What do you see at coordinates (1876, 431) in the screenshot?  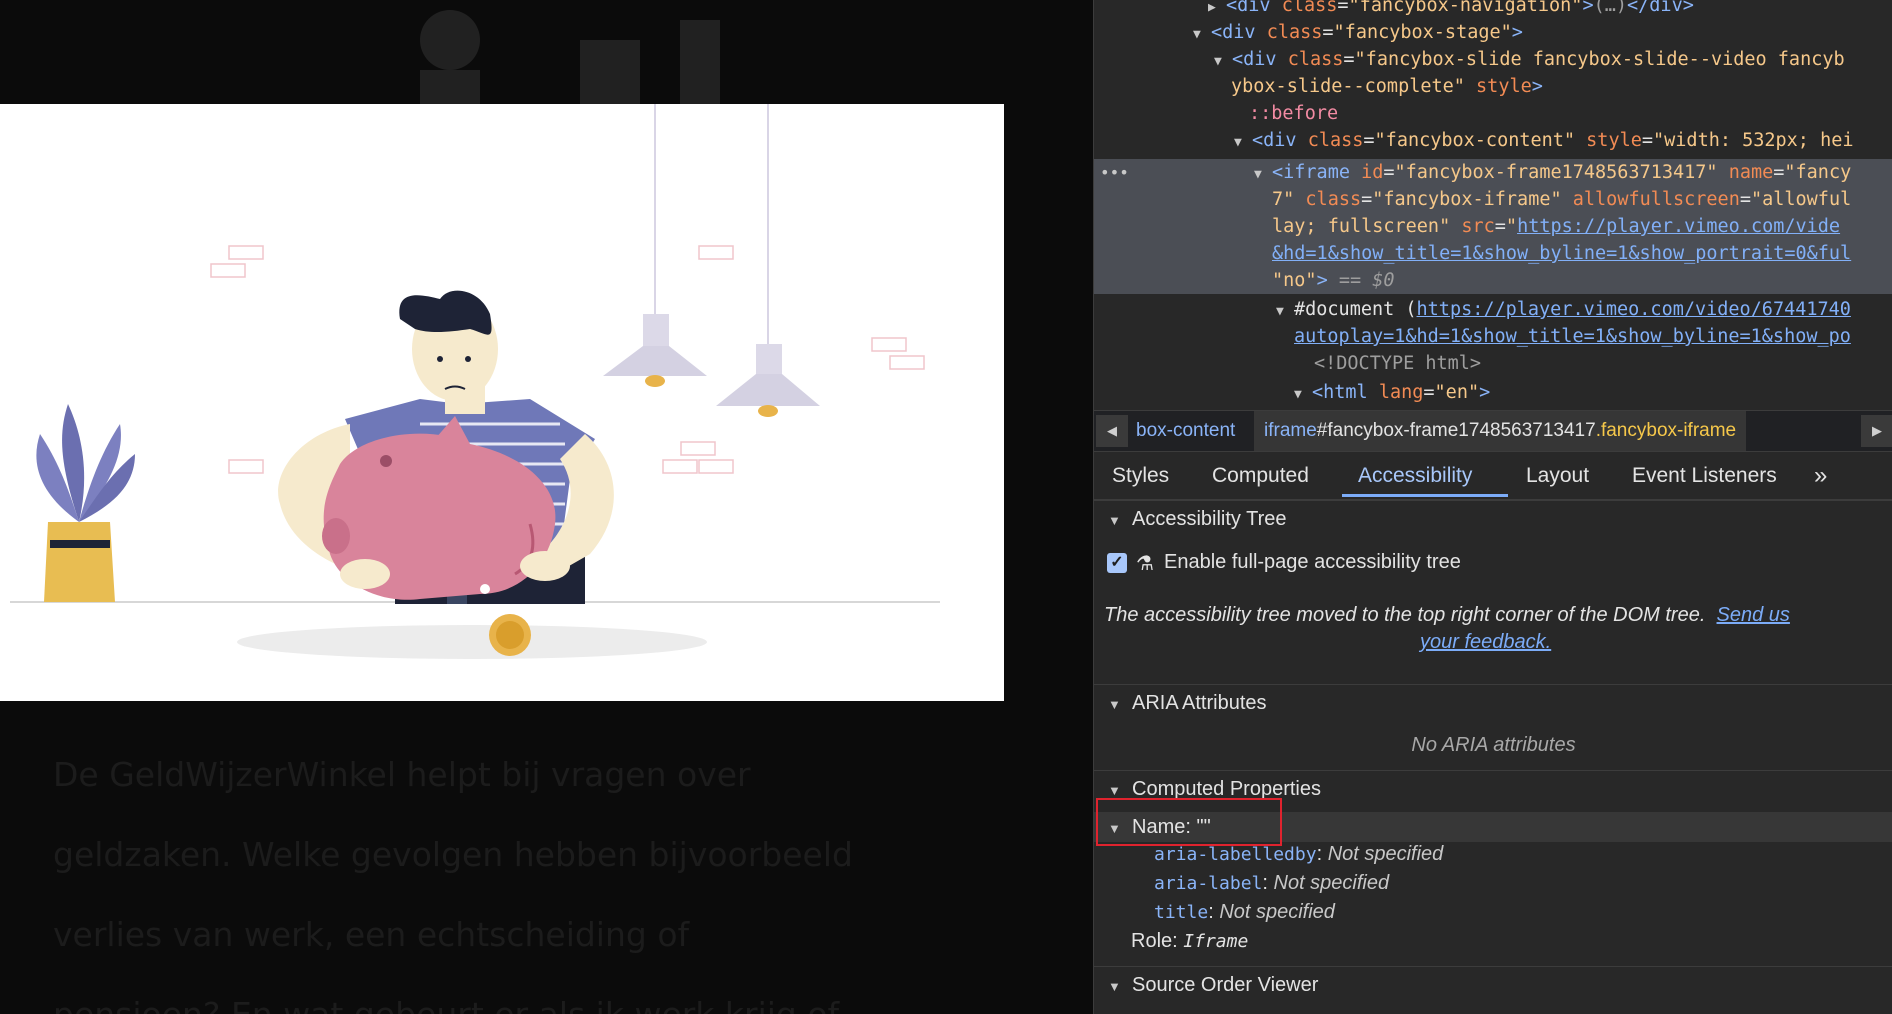 I see `scroll-right-icon: ▶` at bounding box center [1876, 431].